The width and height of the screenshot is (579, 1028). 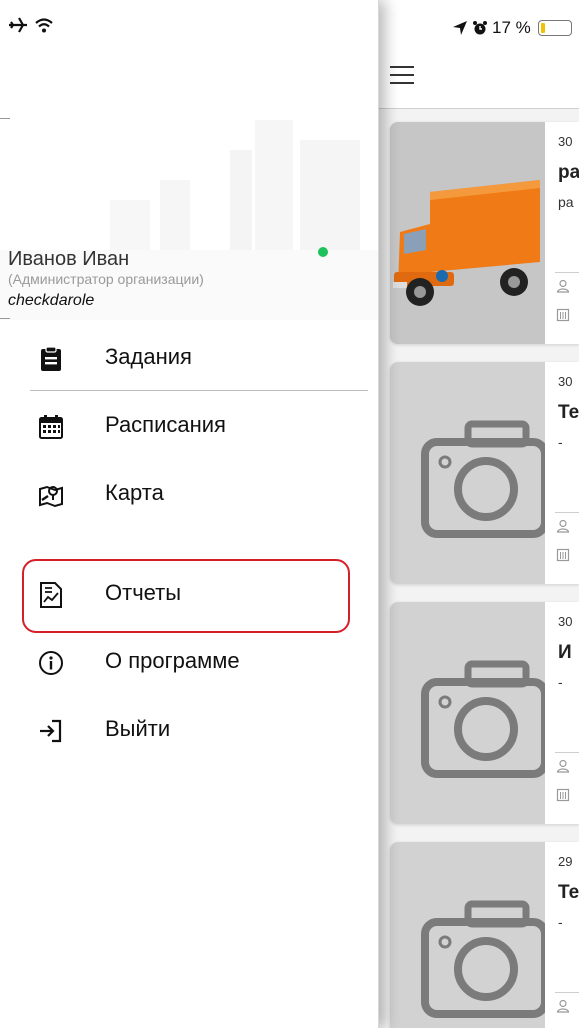 I want to click on location-arrow-icon, so click(x=460, y=28).